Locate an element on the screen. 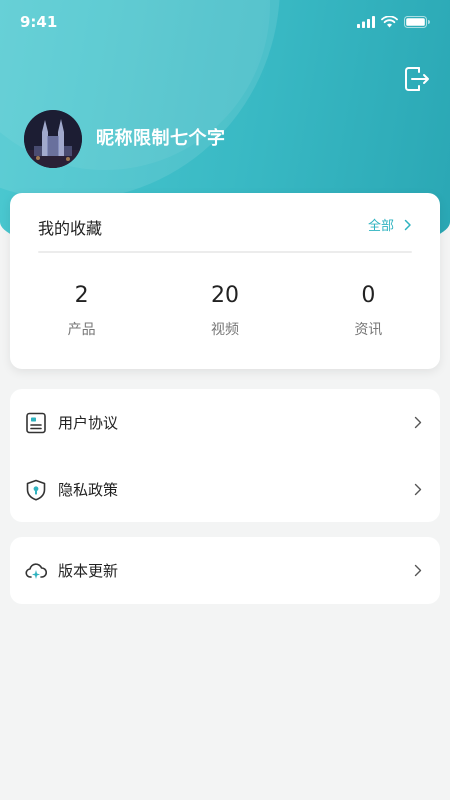  menu-group-app: 版本更新 is located at coordinates (225, 570).